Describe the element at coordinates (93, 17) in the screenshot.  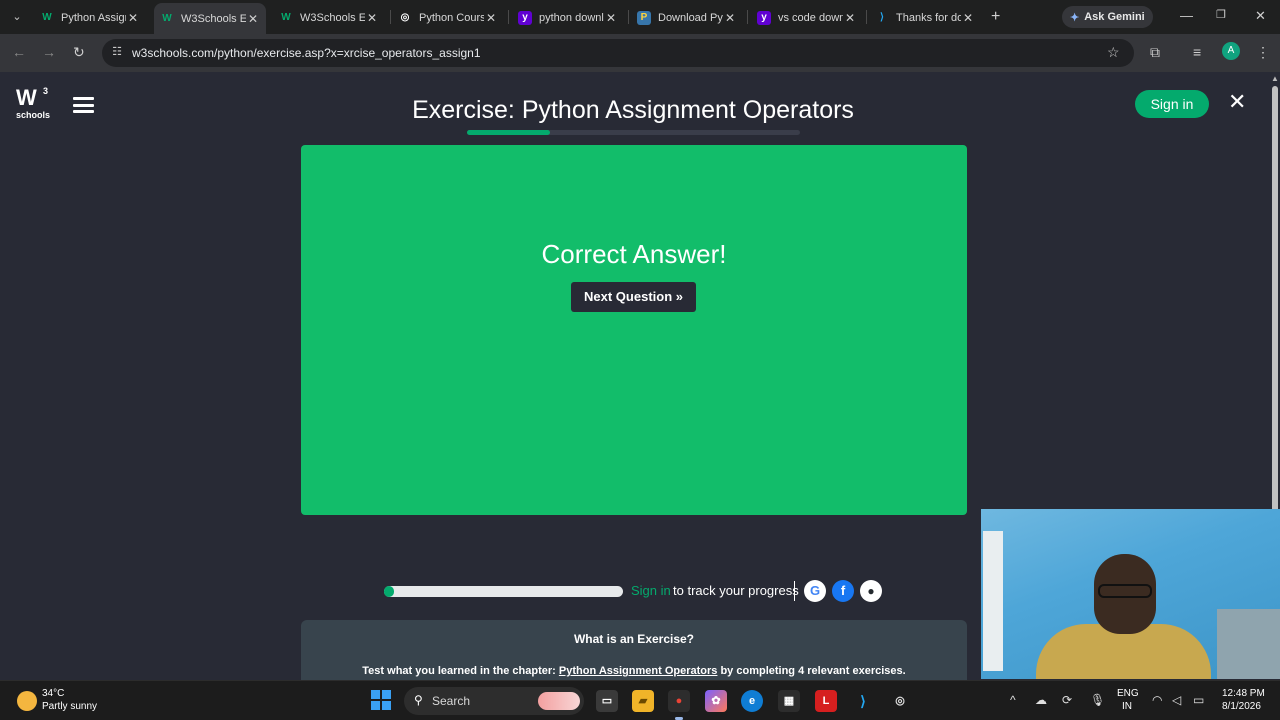
I see `tab-title: Python Assignment` at that location.